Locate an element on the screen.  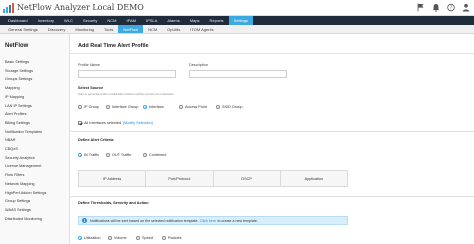
modify-selection-link: (Modify Selection) is located at coordinates (138, 123).